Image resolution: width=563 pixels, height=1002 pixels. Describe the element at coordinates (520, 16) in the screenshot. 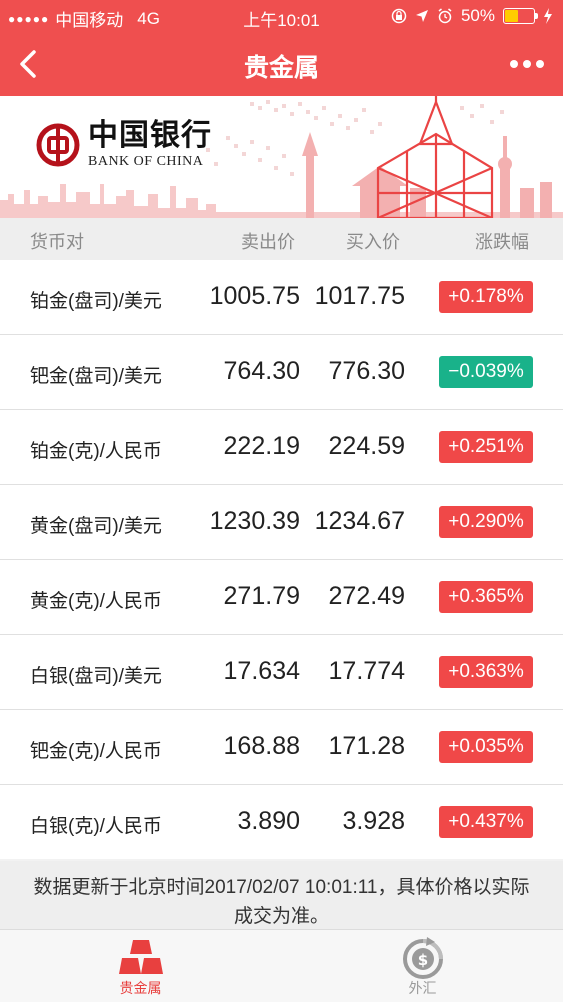

I see `battery-icon` at that location.